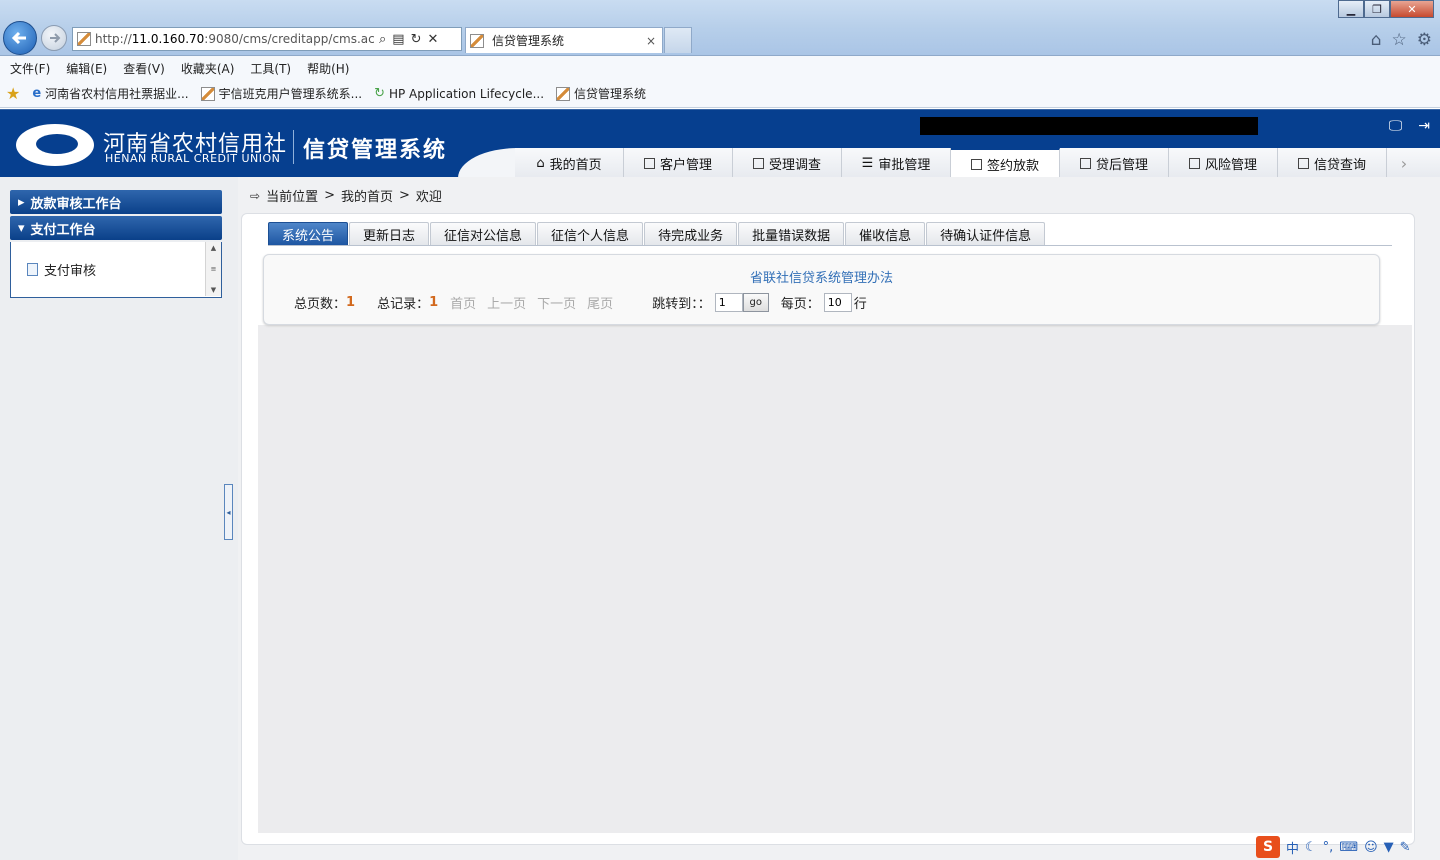  I want to click on menu-view: 查看(V), so click(144, 68).